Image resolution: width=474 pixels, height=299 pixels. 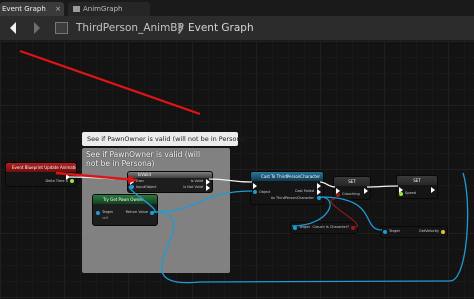 I want to click on graph-icon, so click(x=76, y=9).